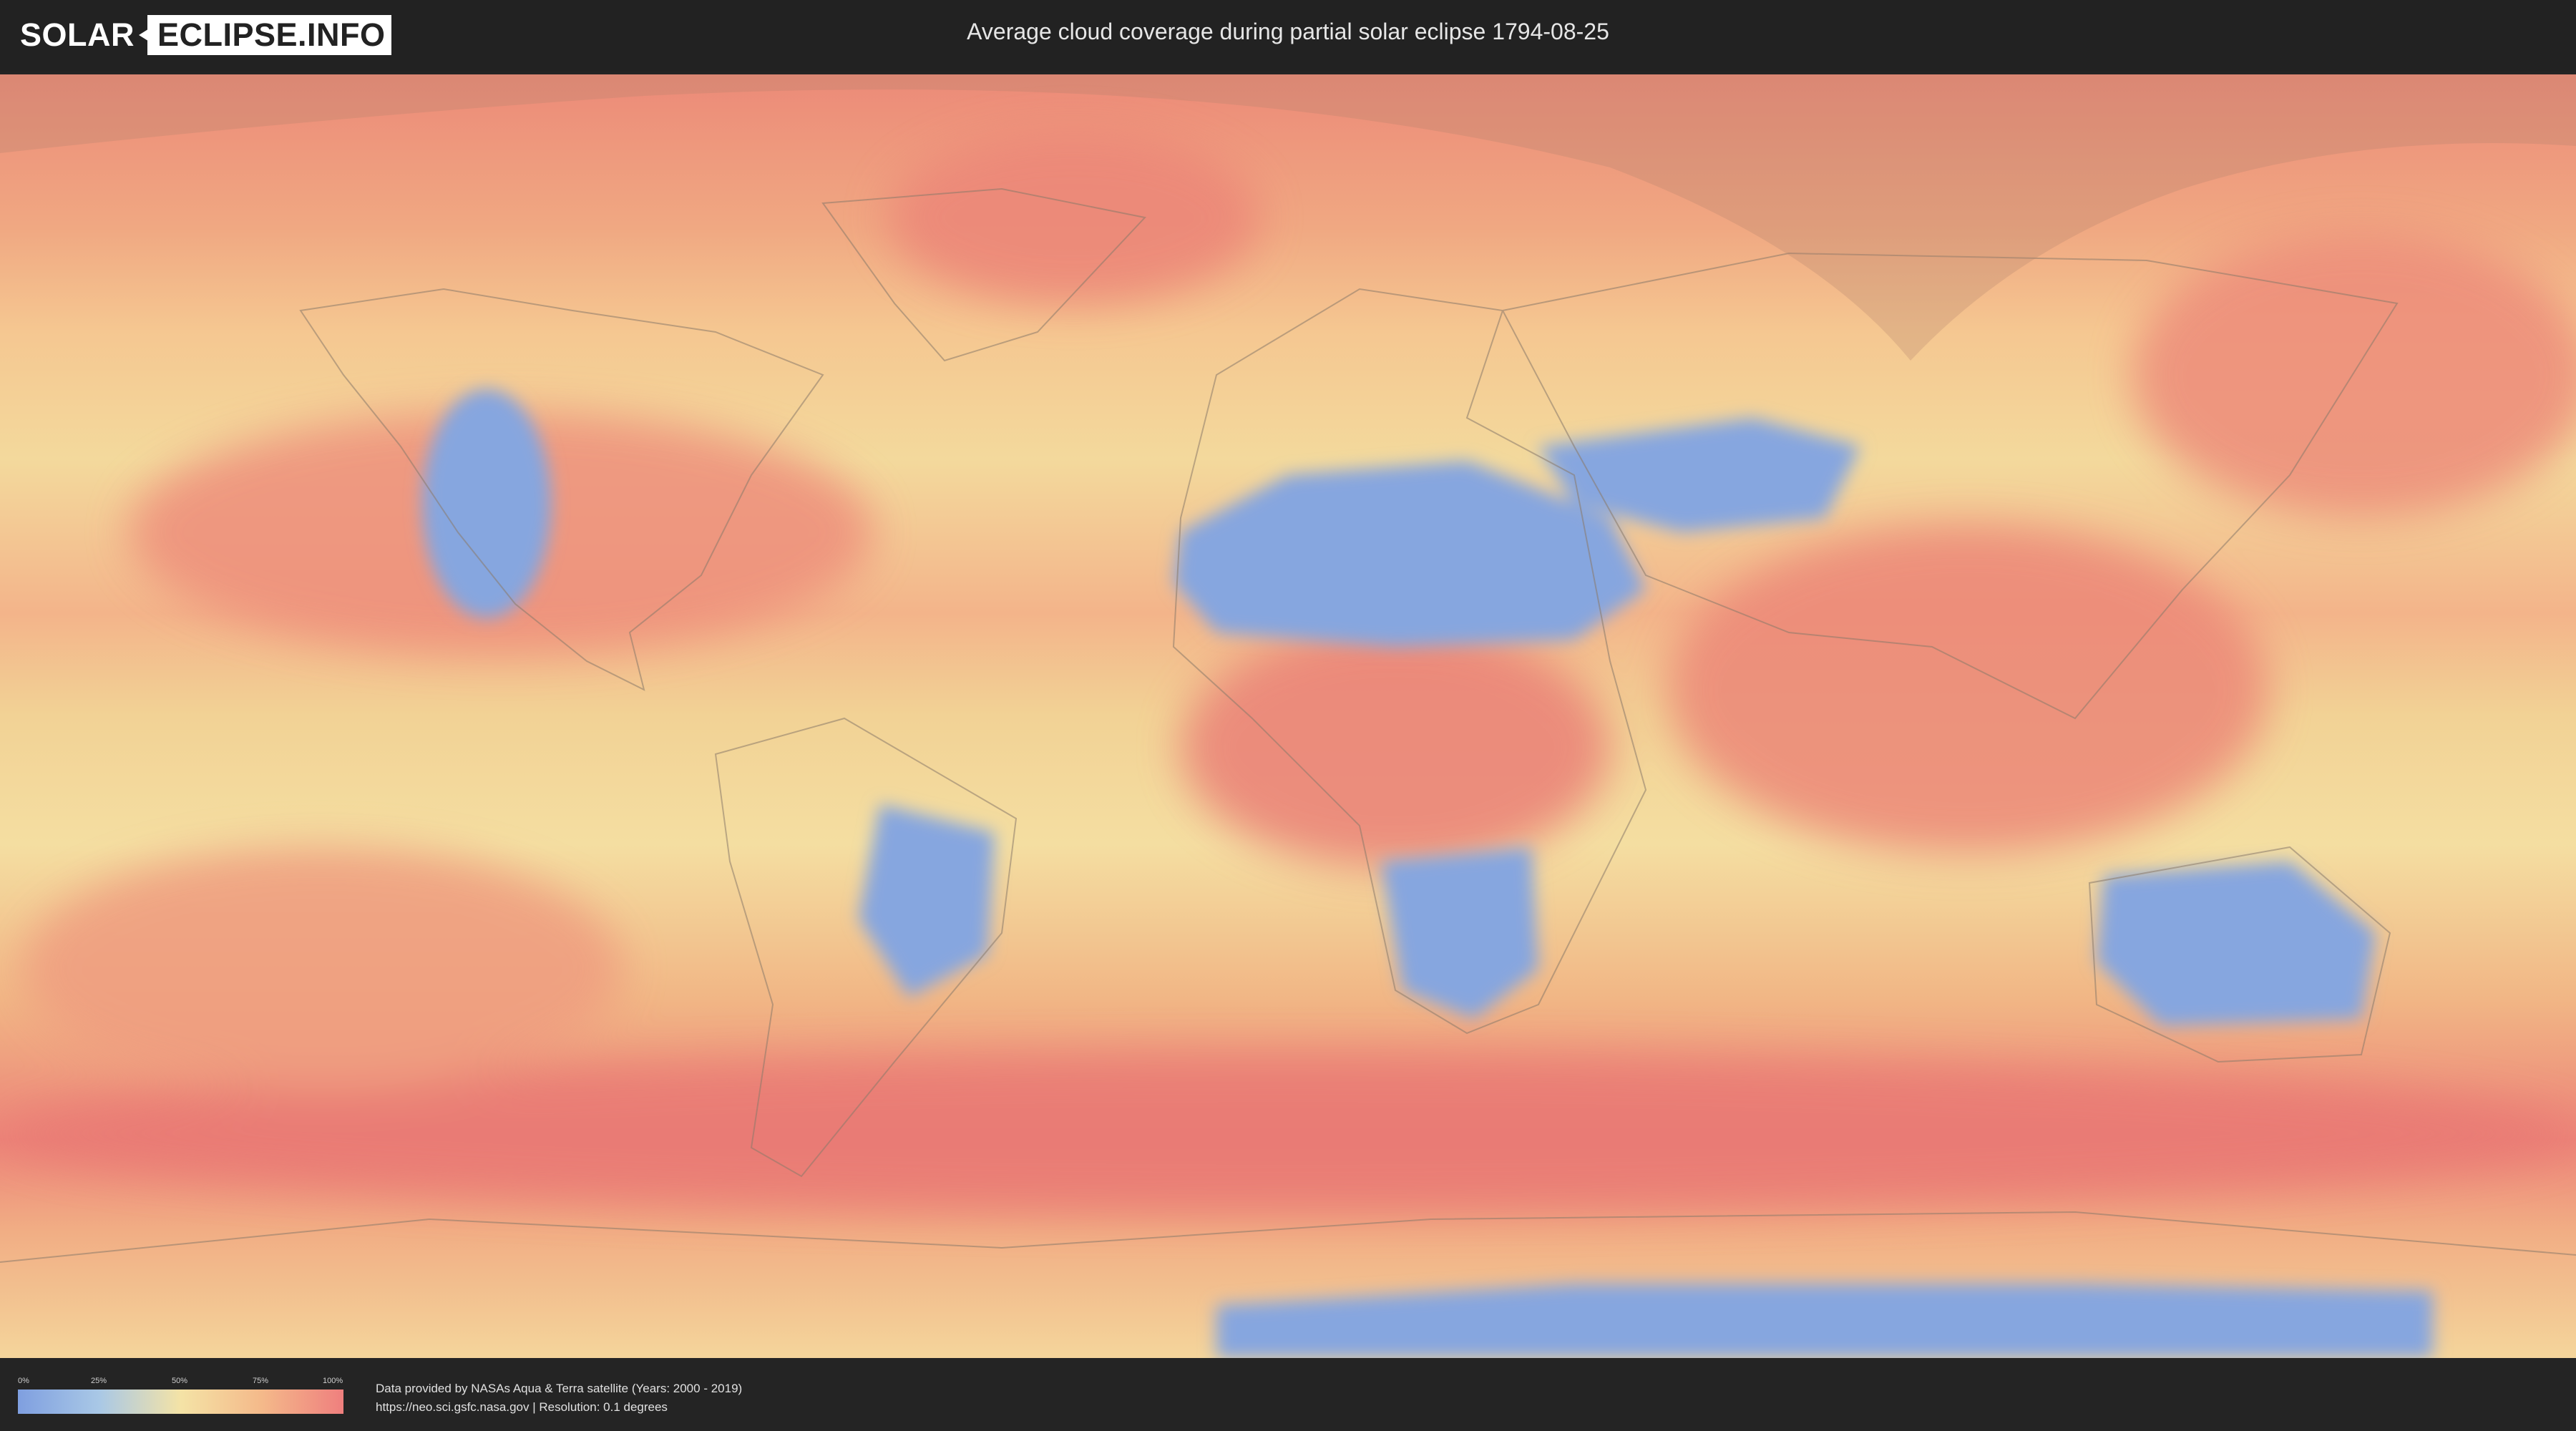 This screenshot has height=1431, width=2576. Describe the element at coordinates (180, 1402) in the screenshot. I see `legend-color-bar` at that location.